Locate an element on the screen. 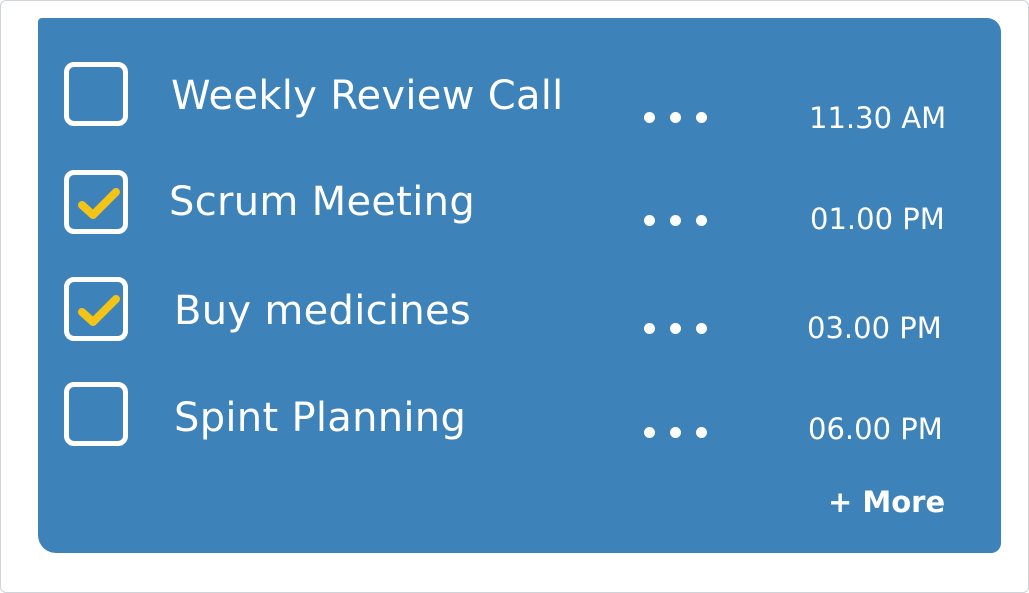 The width and height of the screenshot is (1029, 593). task-label-1: Weekly Review Call is located at coordinates (367, 96).